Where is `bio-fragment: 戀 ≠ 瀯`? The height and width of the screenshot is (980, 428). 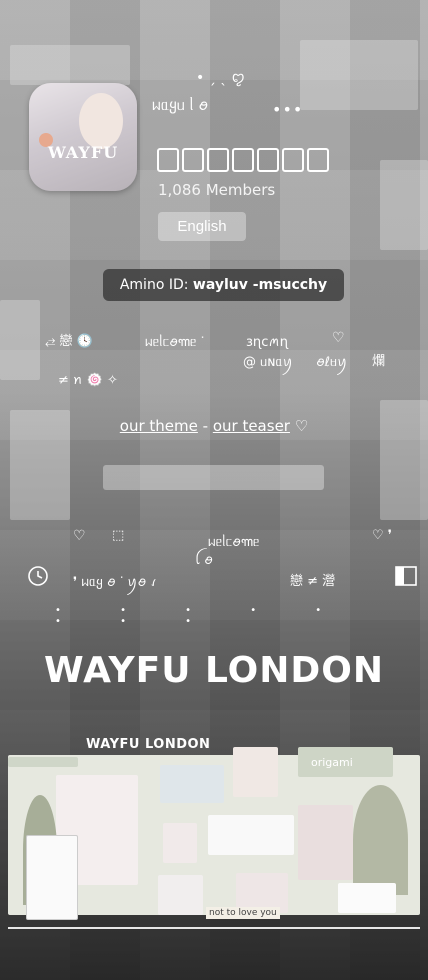
bio-fragment: 戀 ≠ 瀯 is located at coordinates (313, 581).